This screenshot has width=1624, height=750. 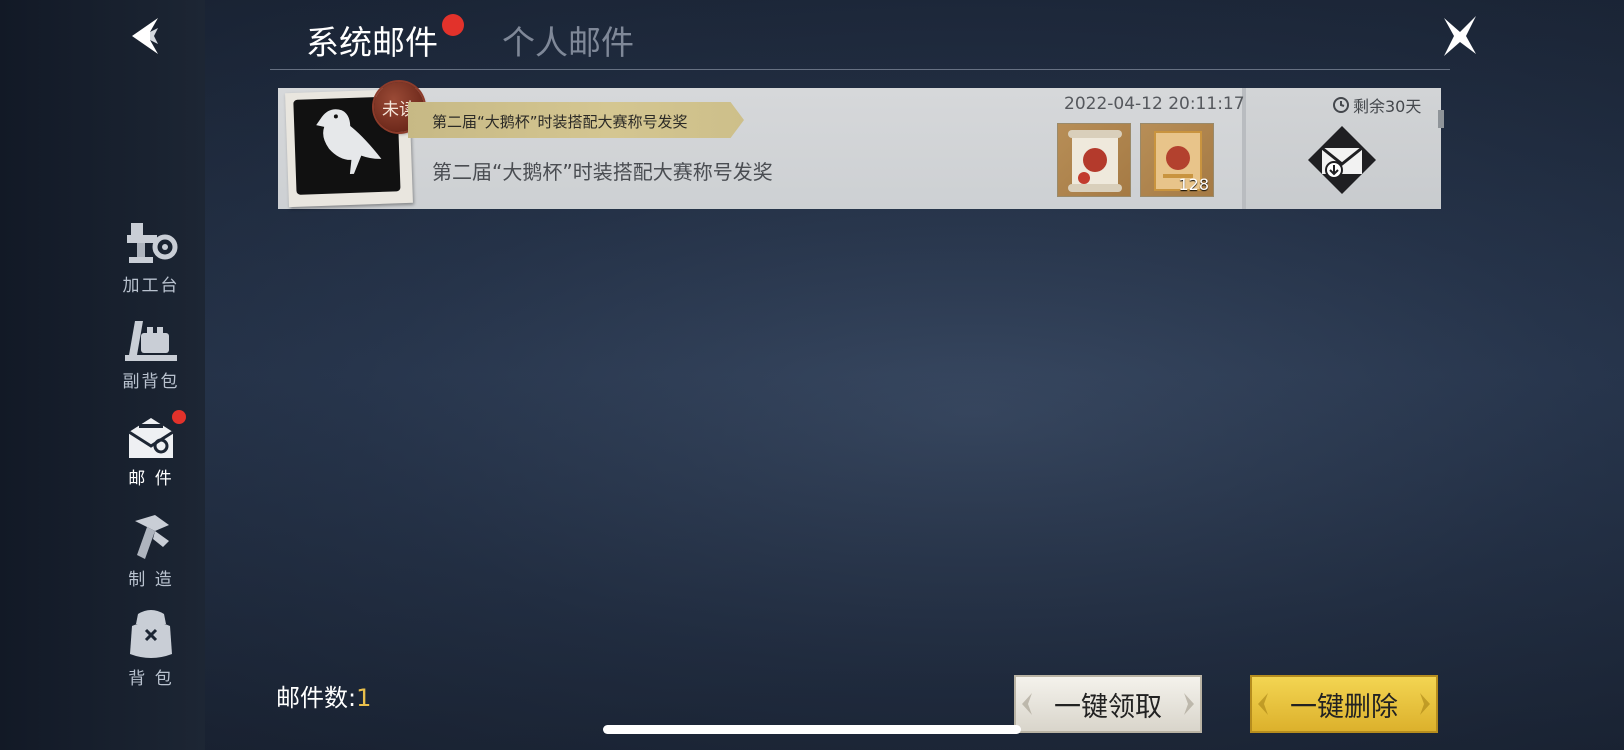 I want to click on mail-count-label: 邮件数:, so click(x=316, y=698).